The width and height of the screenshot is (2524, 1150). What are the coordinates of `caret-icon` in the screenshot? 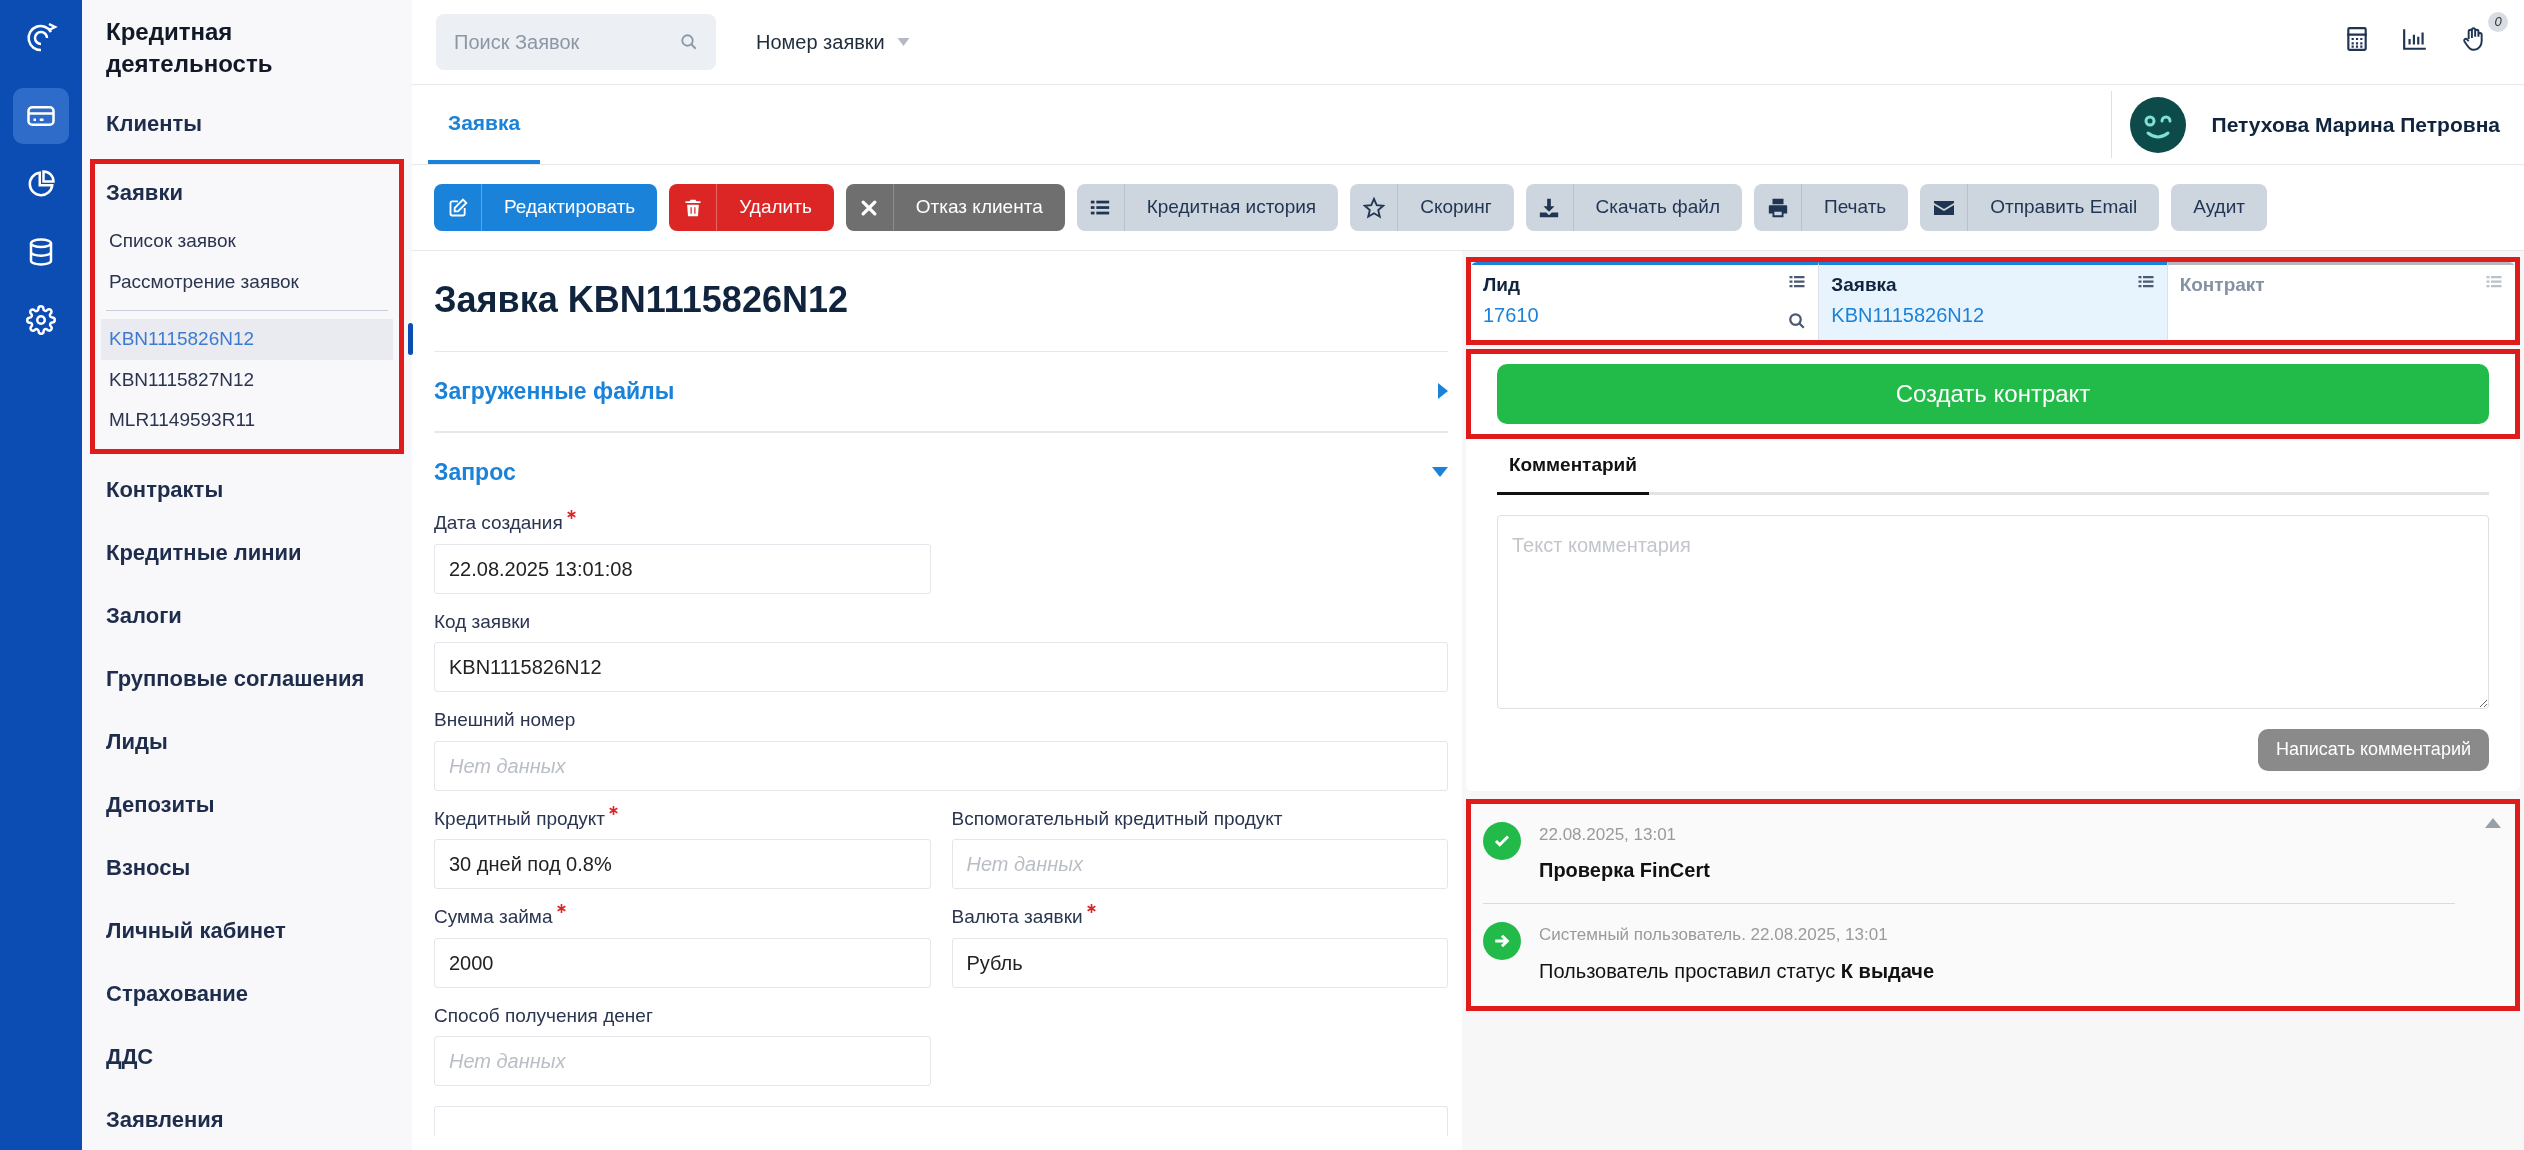 It's located at (903, 42).